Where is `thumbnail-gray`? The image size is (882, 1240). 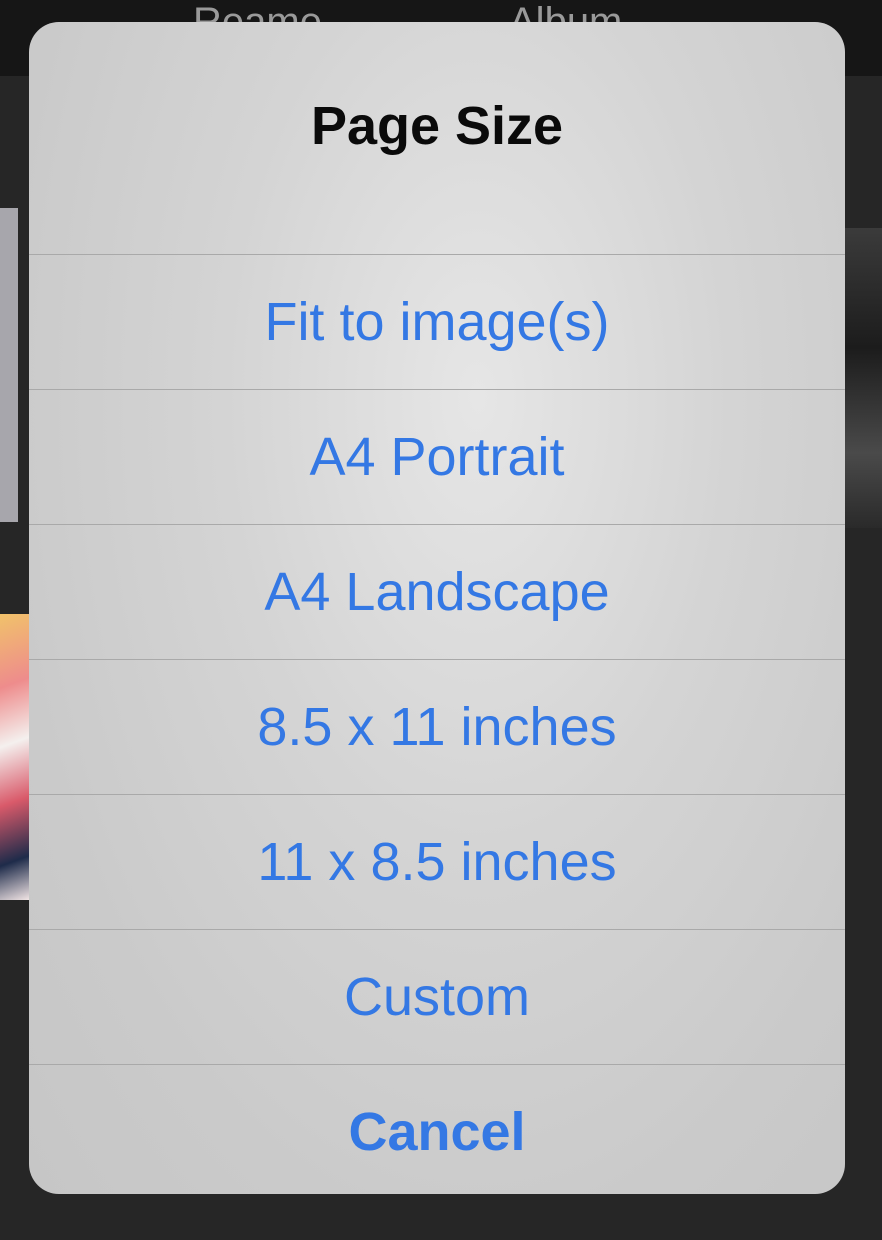
thumbnail-gray is located at coordinates (9, 365).